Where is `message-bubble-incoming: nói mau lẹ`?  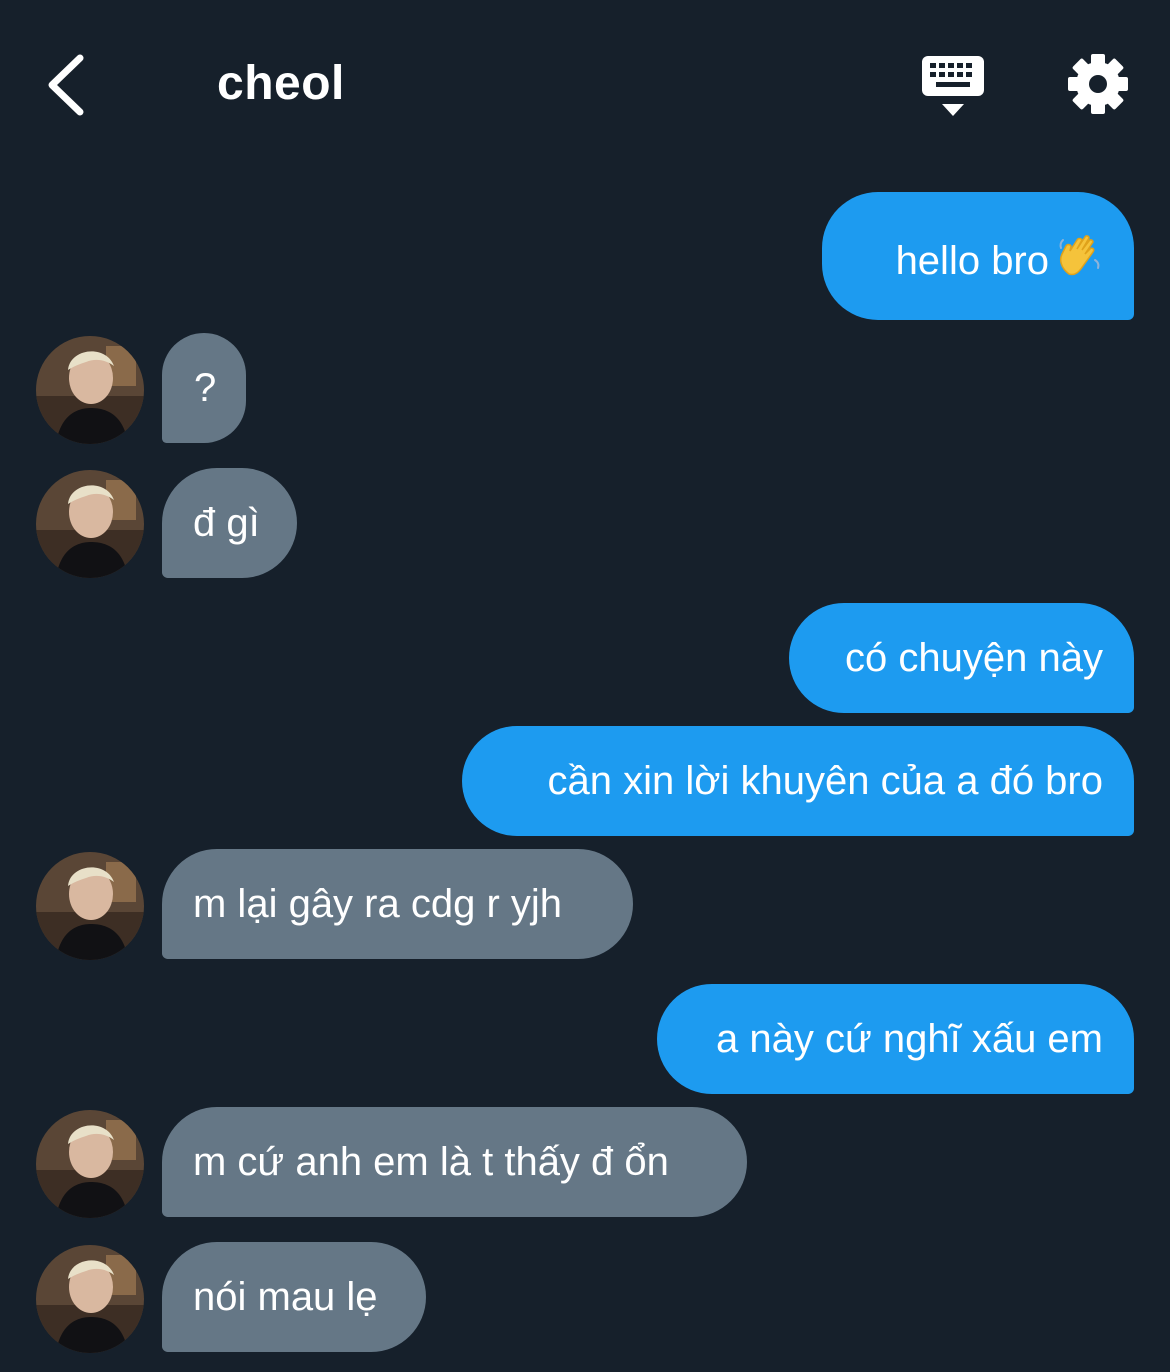
message-bubble-incoming: nói mau lẹ is located at coordinates (294, 1297).